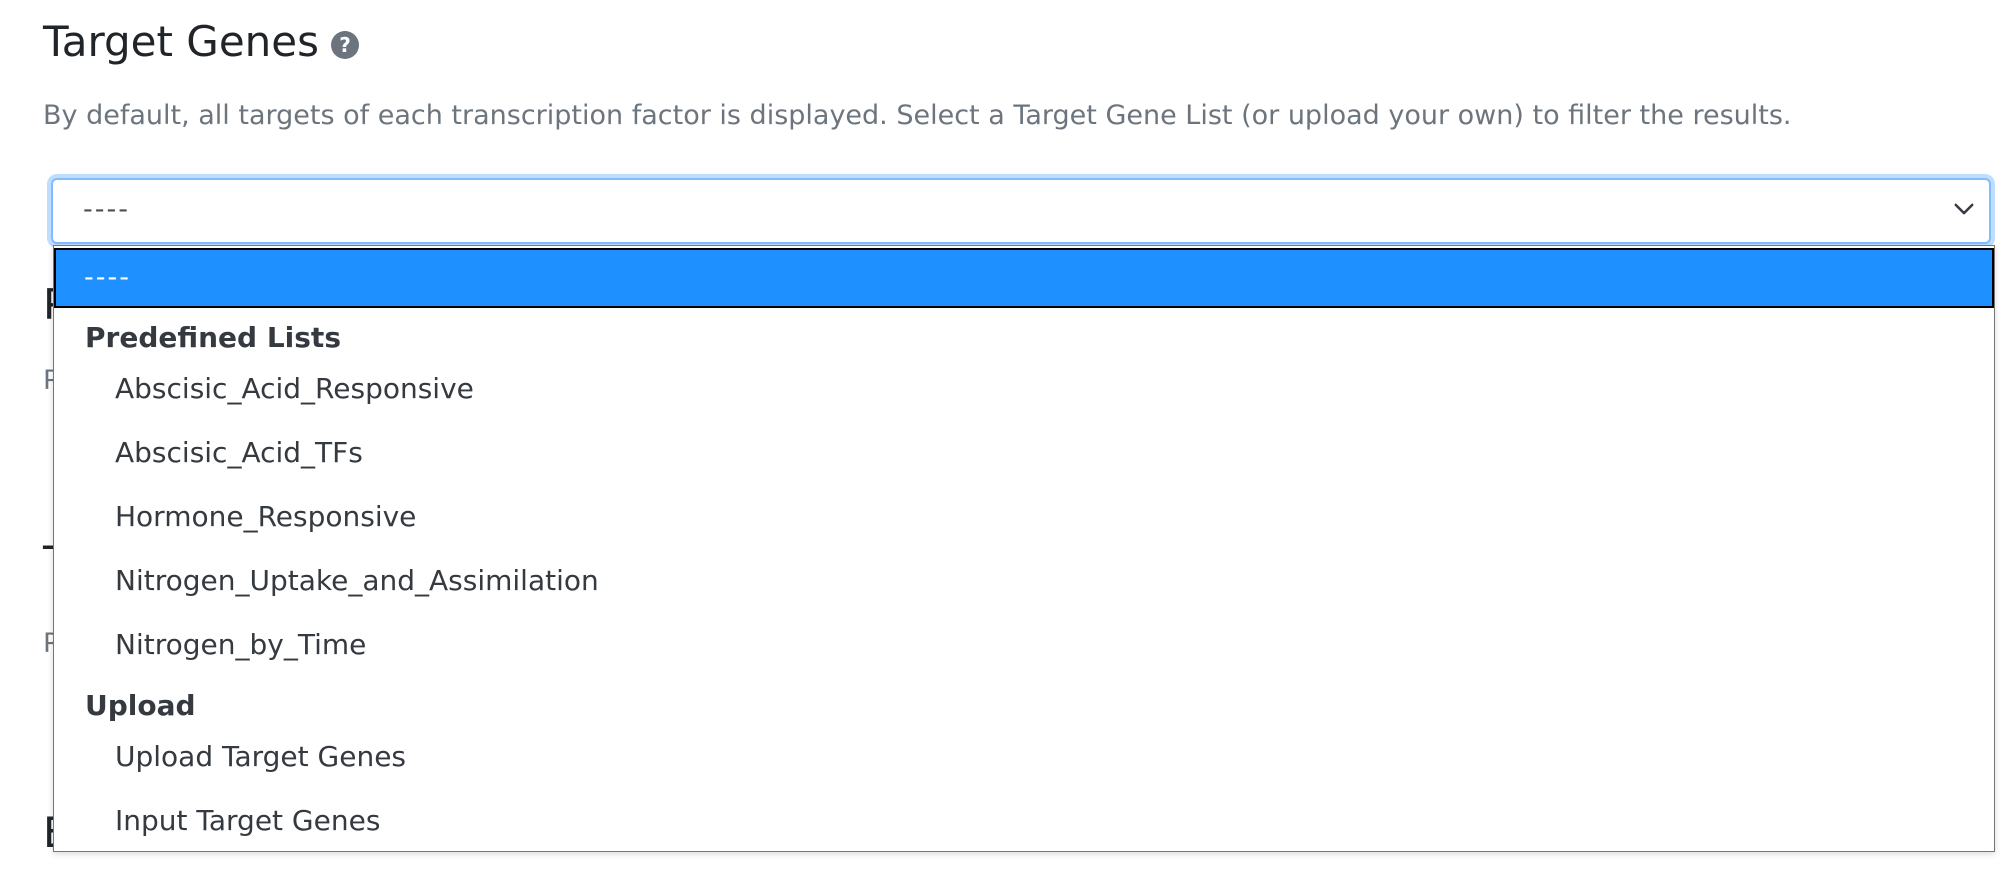 The height and width of the screenshot is (872, 2004). Describe the element at coordinates (1964, 209) in the screenshot. I see `chevron-down-icon` at that location.